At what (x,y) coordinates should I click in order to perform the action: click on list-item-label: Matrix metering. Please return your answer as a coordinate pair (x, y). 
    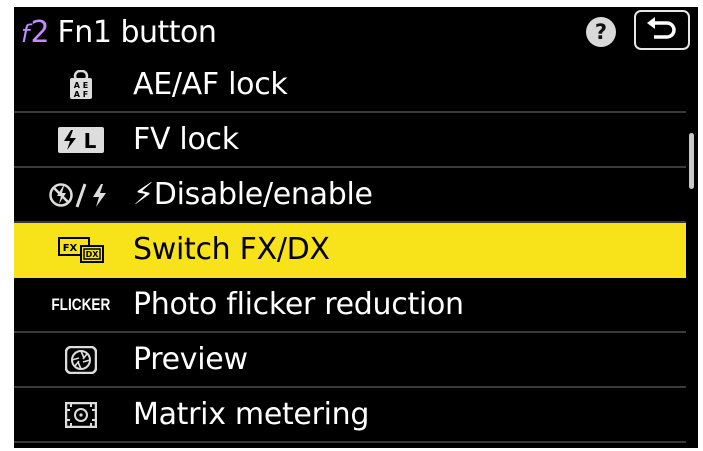
    Looking at the image, I should click on (251, 414).